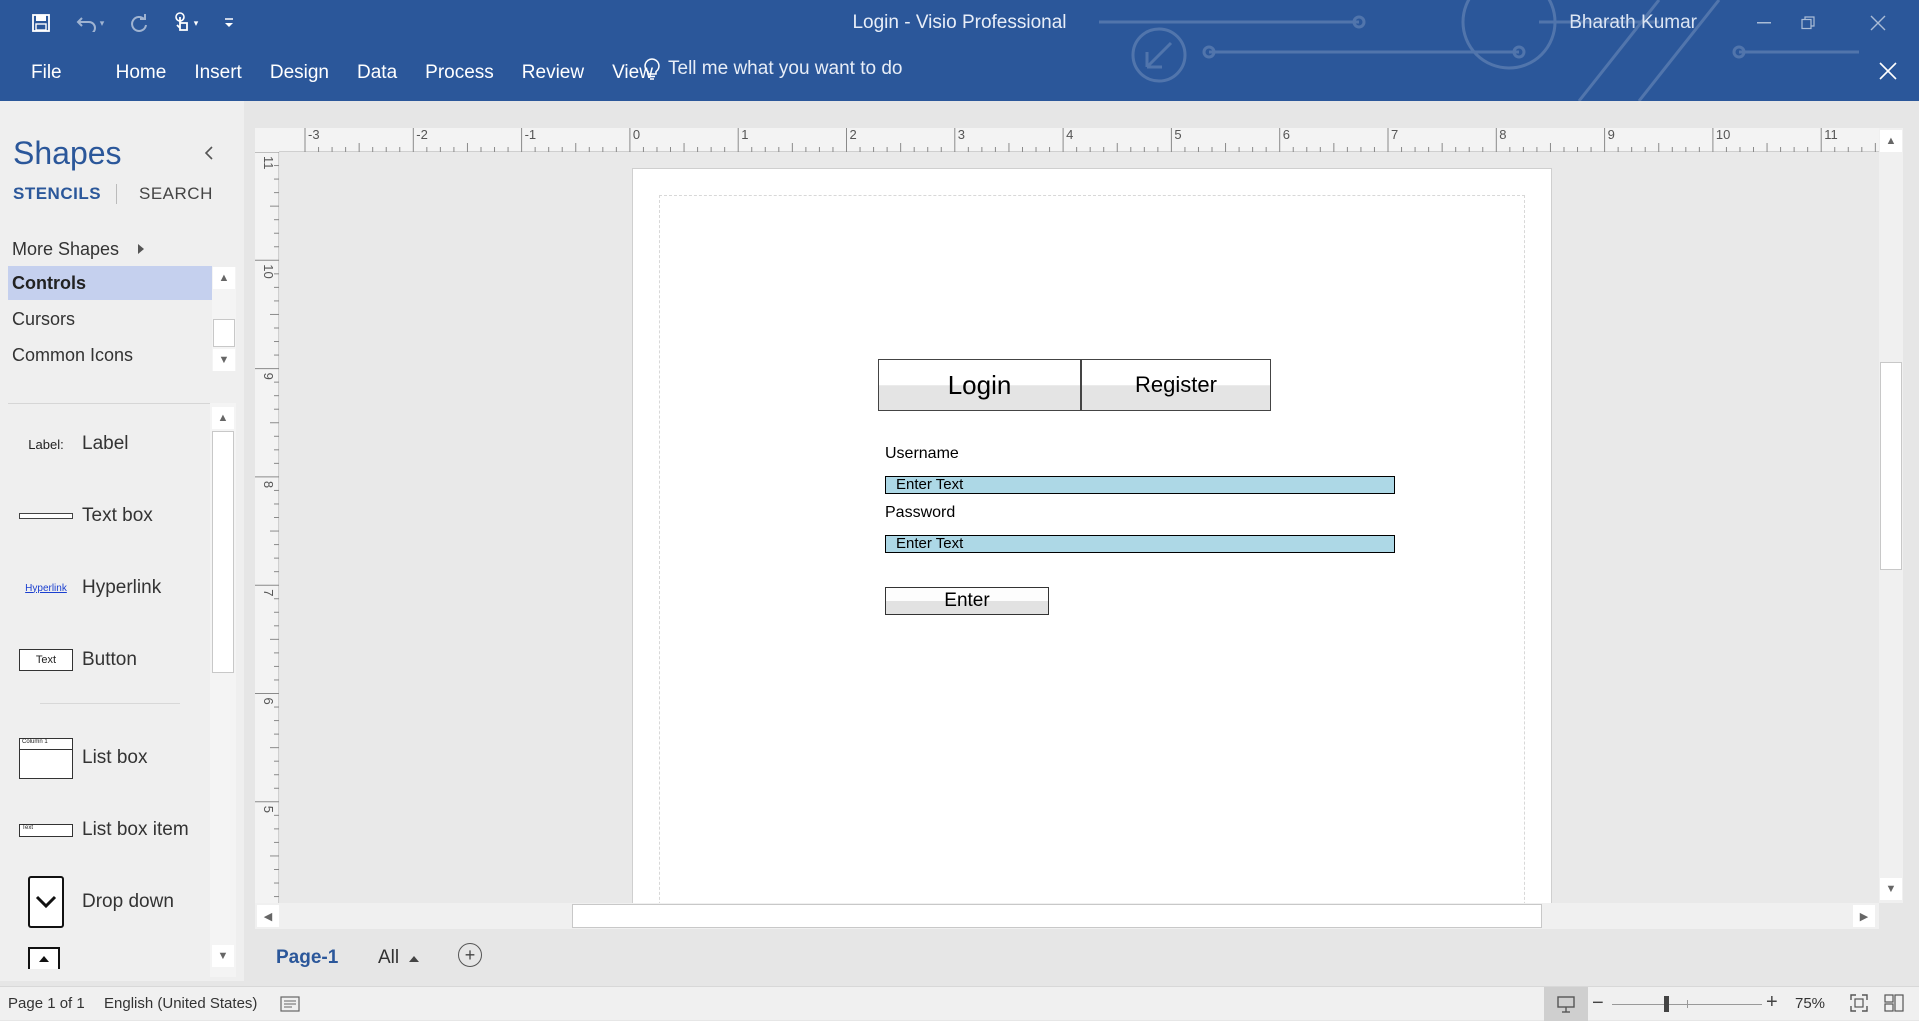 The height and width of the screenshot is (1021, 1919). What do you see at coordinates (1878, 23) in the screenshot?
I see `close-window-icon` at bounding box center [1878, 23].